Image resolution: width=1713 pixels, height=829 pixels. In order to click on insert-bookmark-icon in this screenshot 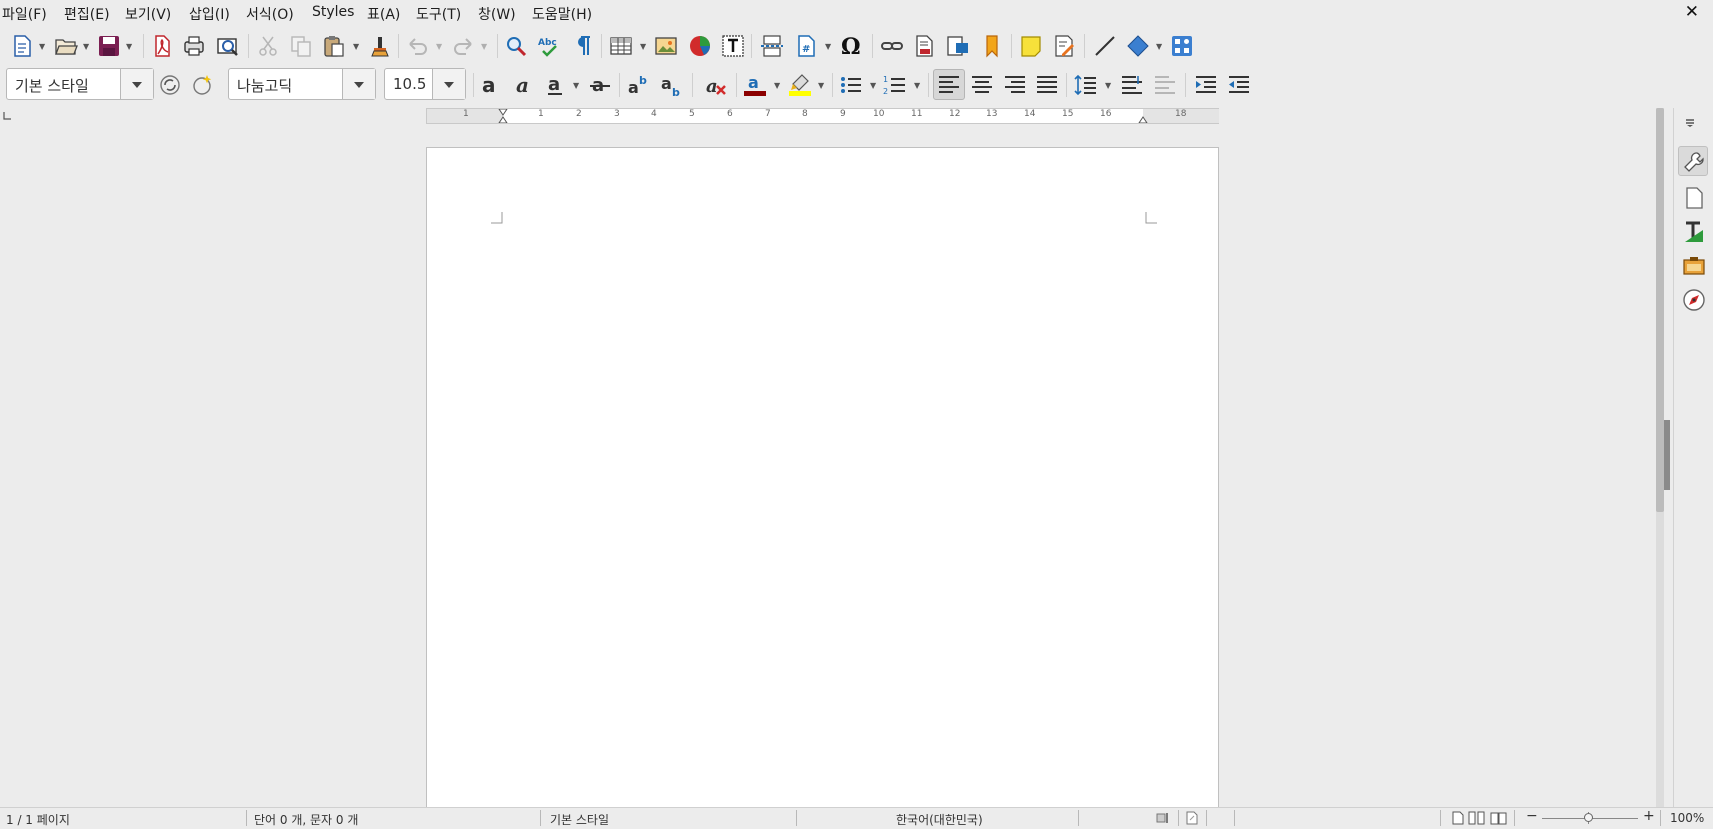, I will do `click(992, 46)`.